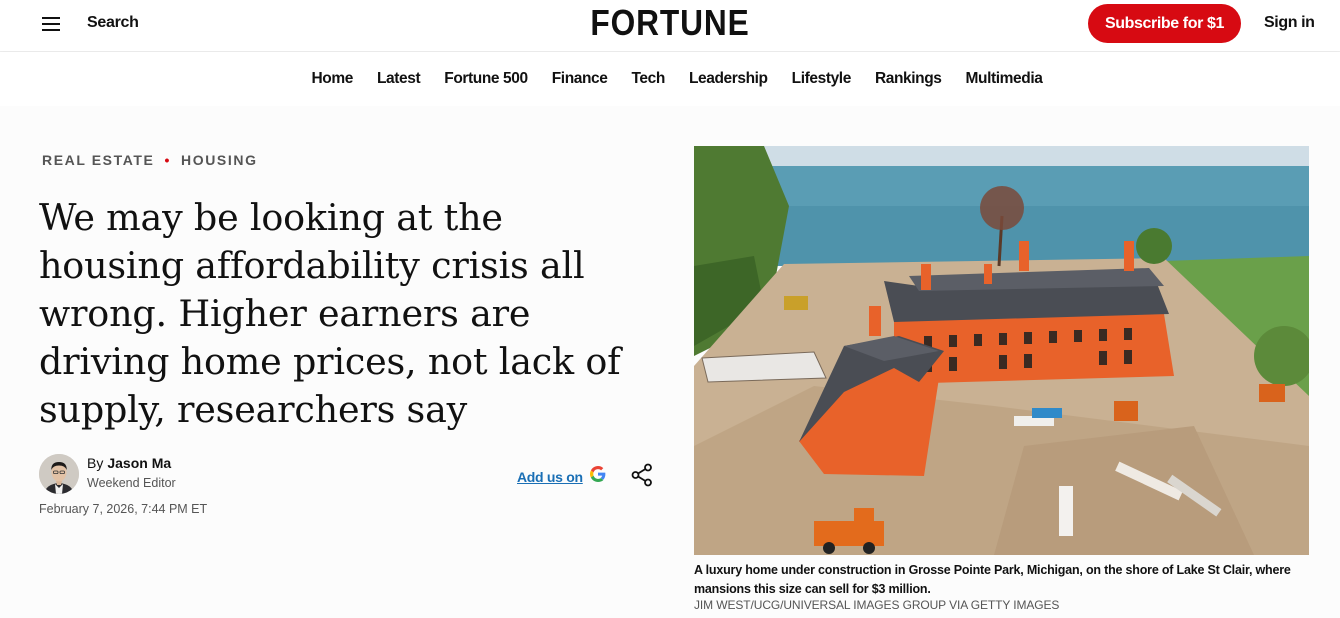 The image size is (1340, 618). I want to click on nav-item-rankings: Rankings, so click(908, 79).